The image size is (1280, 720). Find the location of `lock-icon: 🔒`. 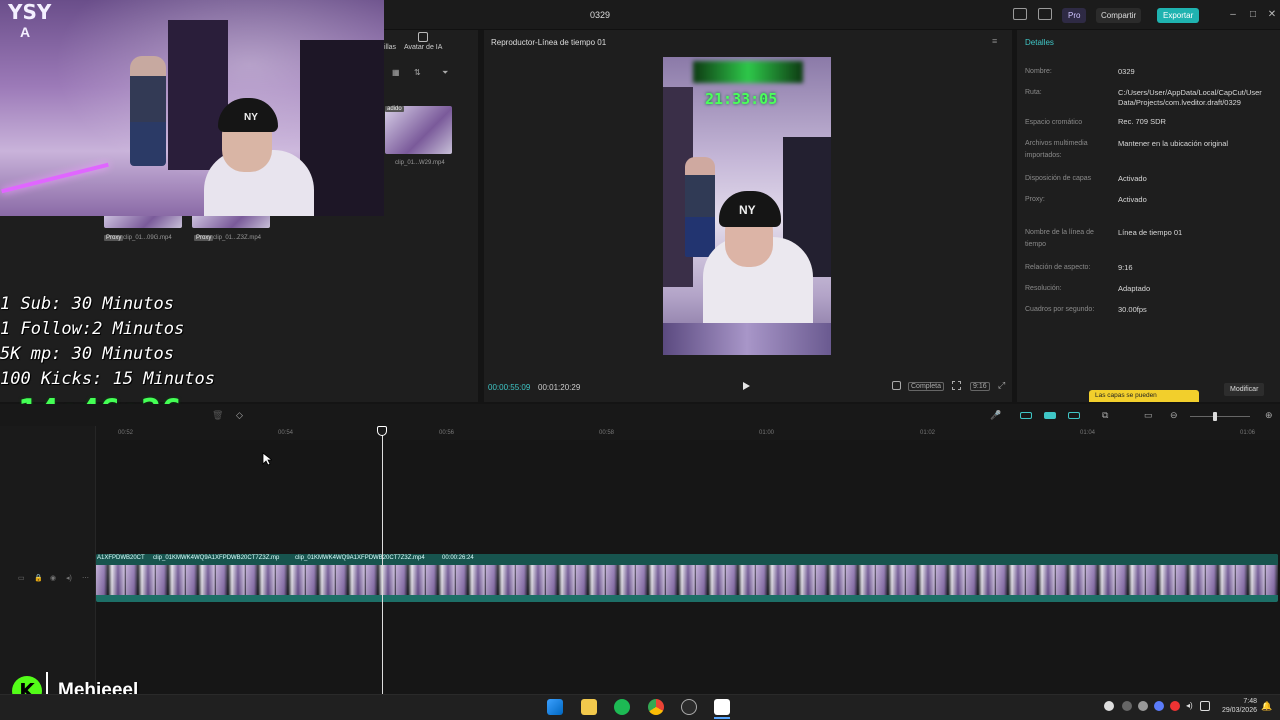

lock-icon: 🔒 is located at coordinates (38, 578).